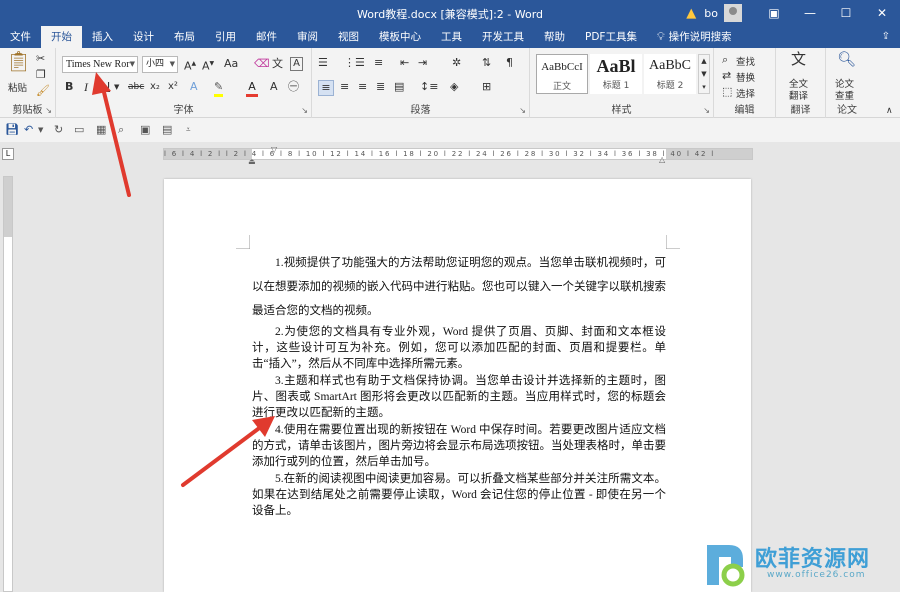 This screenshot has height=592, width=900. What do you see at coordinates (404, 63) in the screenshot?
I see `decrease-indent-icon: ⇤` at bounding box center [404, 63].